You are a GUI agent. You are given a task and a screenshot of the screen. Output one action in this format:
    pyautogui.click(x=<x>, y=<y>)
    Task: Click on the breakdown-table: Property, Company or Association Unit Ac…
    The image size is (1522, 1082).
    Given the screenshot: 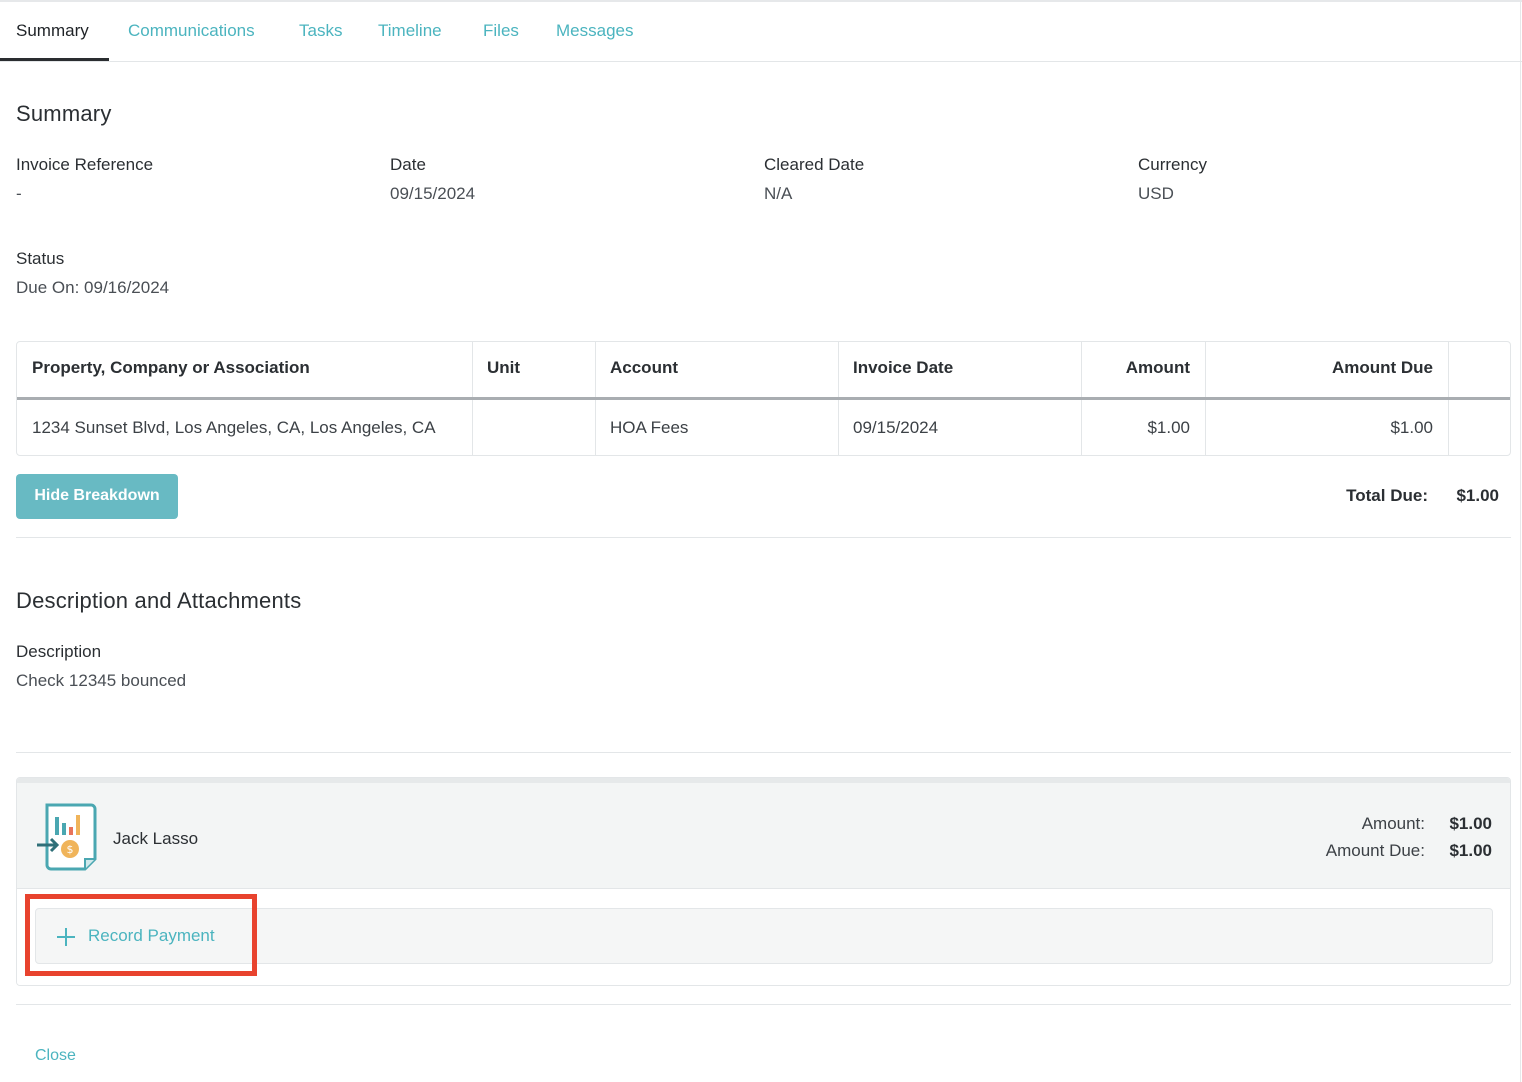 What is the action you would take?
    pyautogui.click(x=763, y=398)
    